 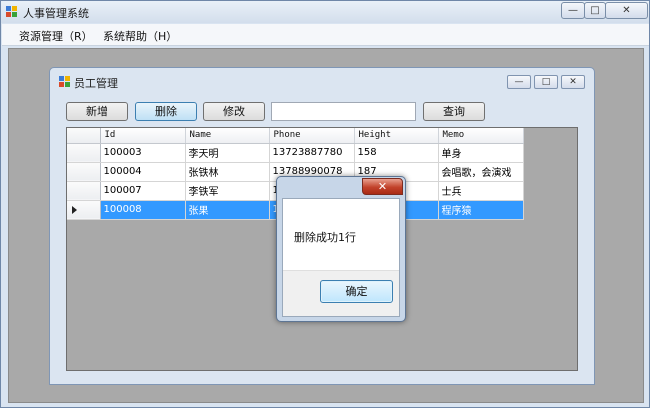 I want to click on minimize-button: —, so click(x=573, y=10).